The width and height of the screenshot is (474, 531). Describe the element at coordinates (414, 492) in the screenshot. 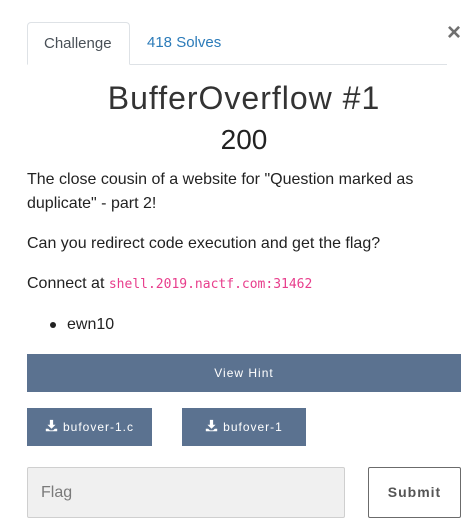

I see `submit-button: Submit` at that location.